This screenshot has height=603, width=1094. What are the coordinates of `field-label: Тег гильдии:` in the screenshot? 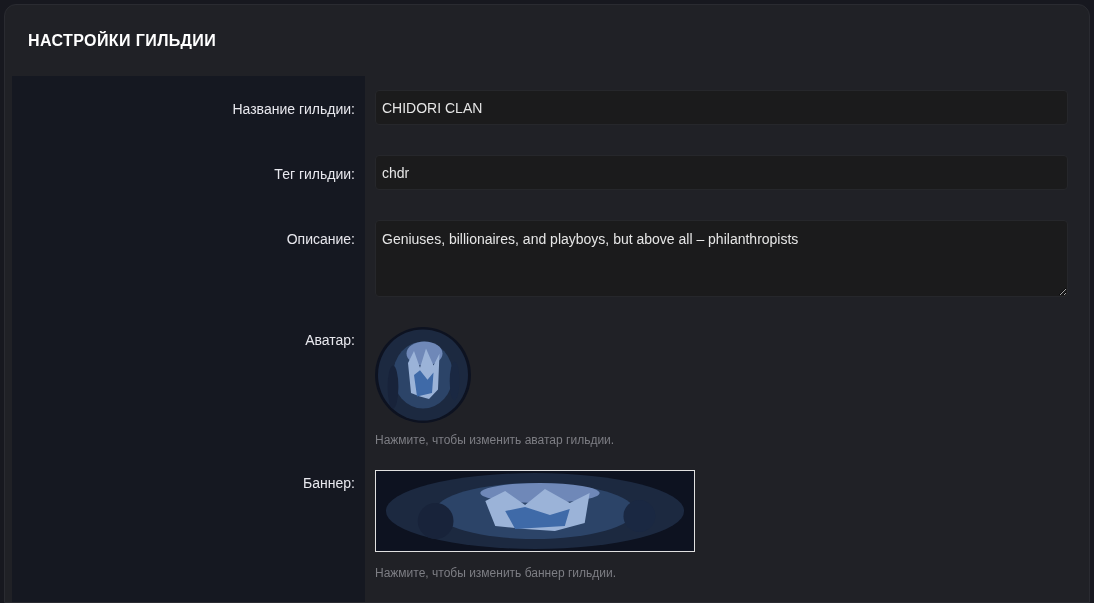 It's located at (314, 174).